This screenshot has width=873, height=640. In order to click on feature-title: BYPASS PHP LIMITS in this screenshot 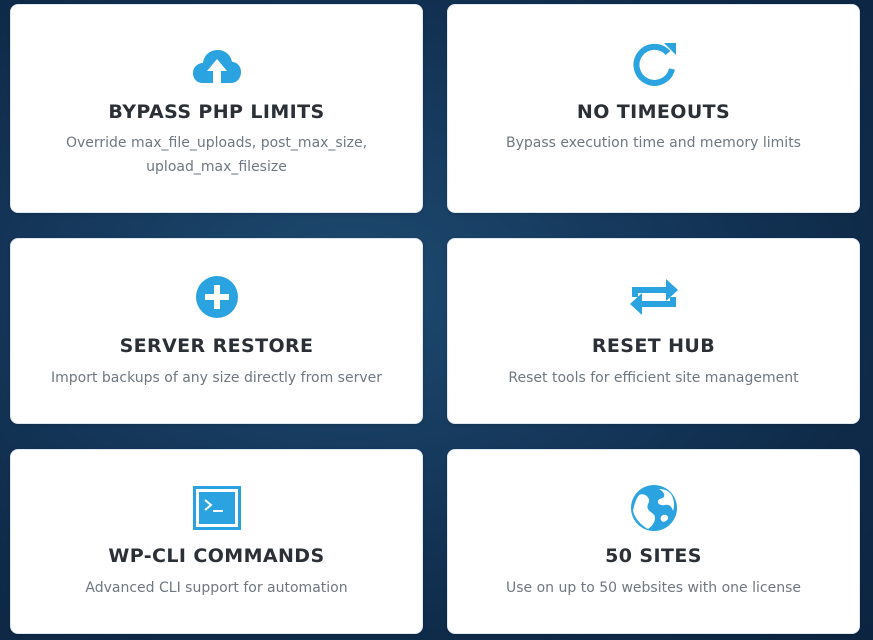, I will do `click(216, 112)`.